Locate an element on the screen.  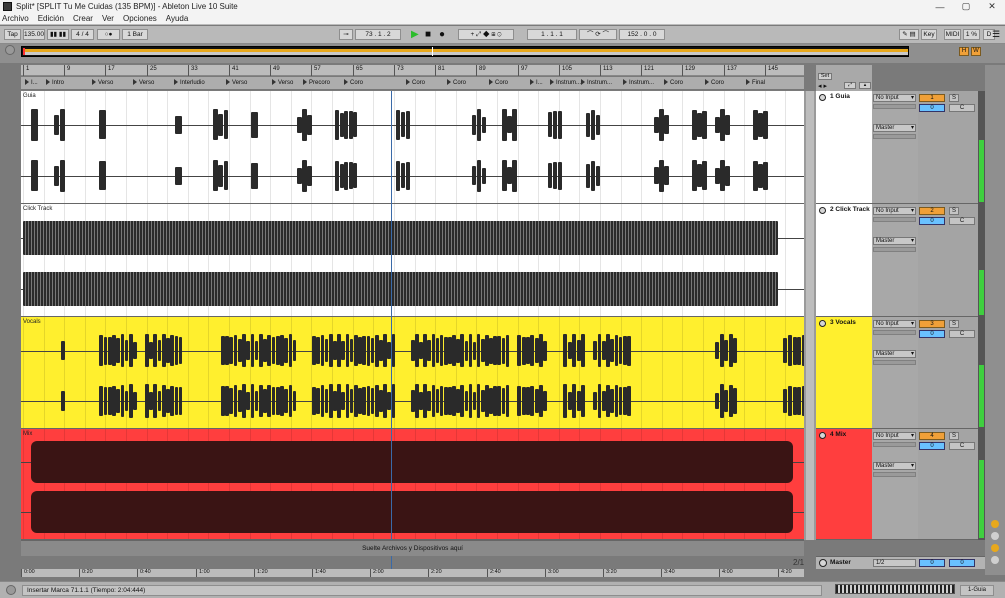
record-icon: ● is located at coordinates (442, 34).